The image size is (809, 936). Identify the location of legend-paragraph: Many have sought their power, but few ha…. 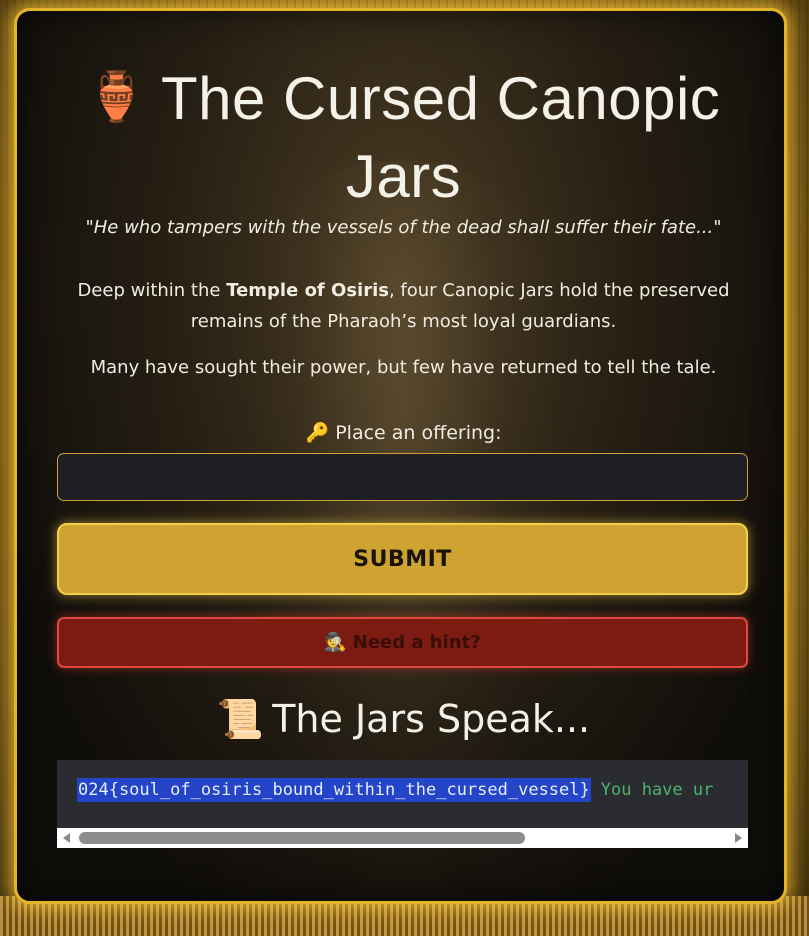
(403, 367).